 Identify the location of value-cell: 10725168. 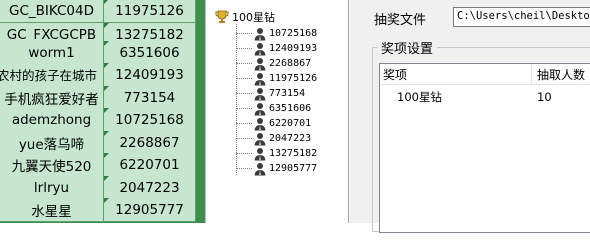
(150, 120).